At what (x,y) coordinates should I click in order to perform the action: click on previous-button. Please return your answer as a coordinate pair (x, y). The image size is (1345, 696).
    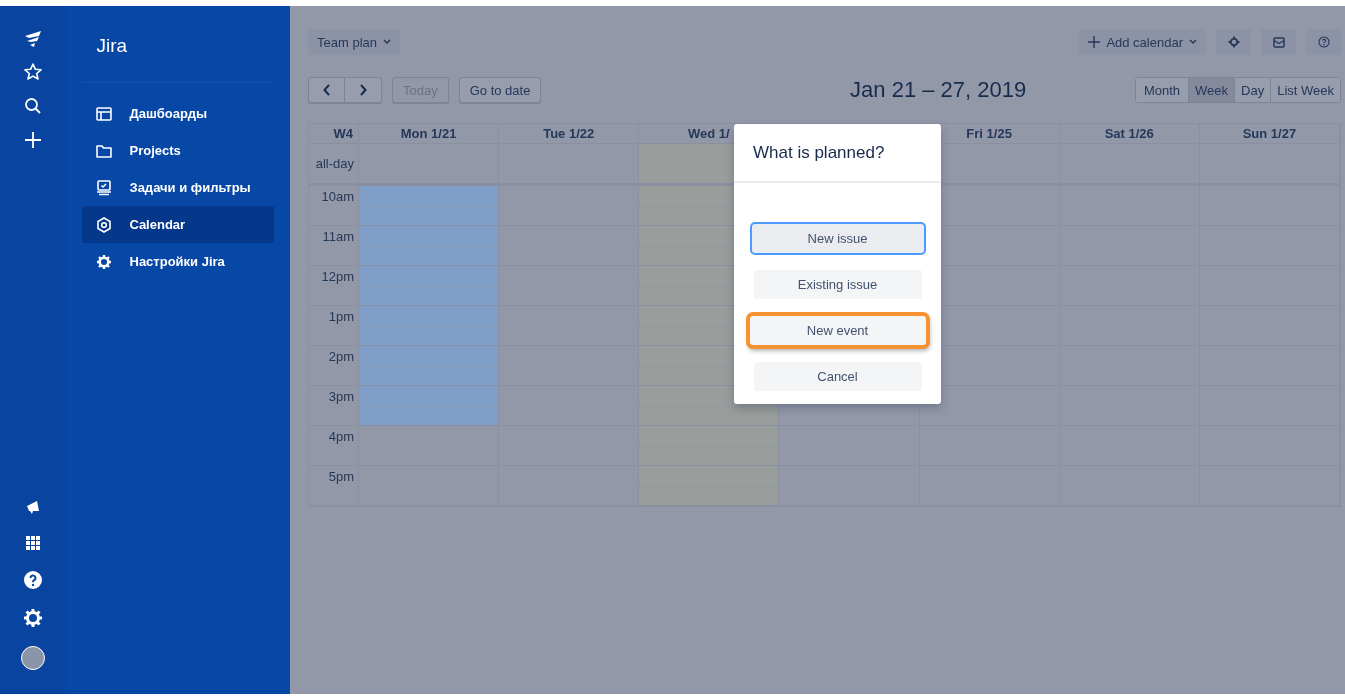
    Looking at the image, I should click on (326, 90).